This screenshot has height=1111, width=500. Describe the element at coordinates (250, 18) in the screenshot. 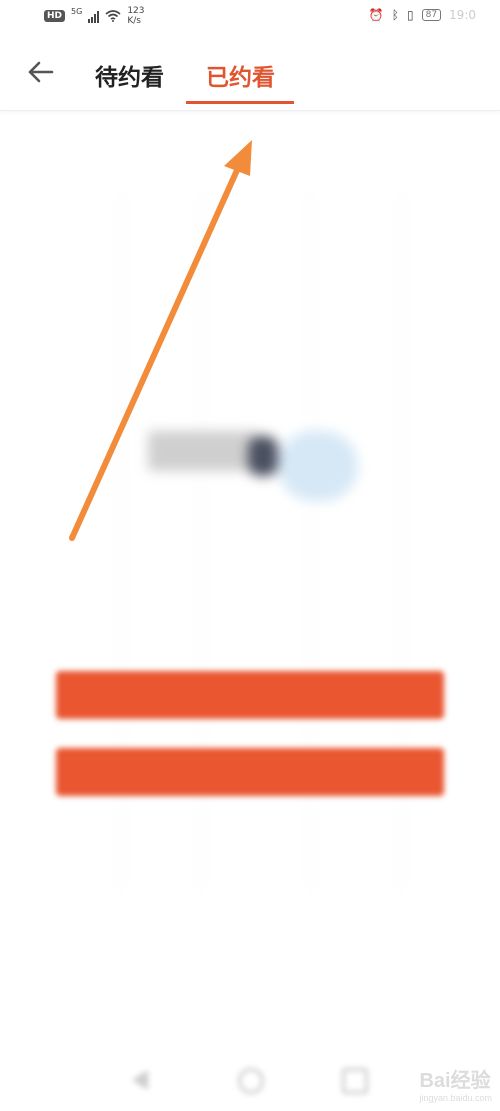

I see `status-bar: HD 5G 123 K/s ⏰ ᛒ ▯ 87 19:0` at that location.